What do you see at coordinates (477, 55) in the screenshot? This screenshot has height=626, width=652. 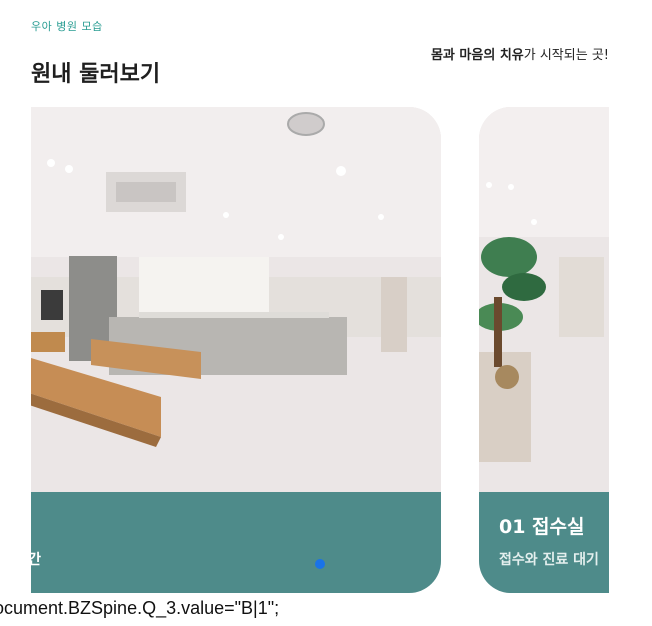 I see `tagline-highlight: 몸과 마음의 치유` at bounding box center [477, 55].